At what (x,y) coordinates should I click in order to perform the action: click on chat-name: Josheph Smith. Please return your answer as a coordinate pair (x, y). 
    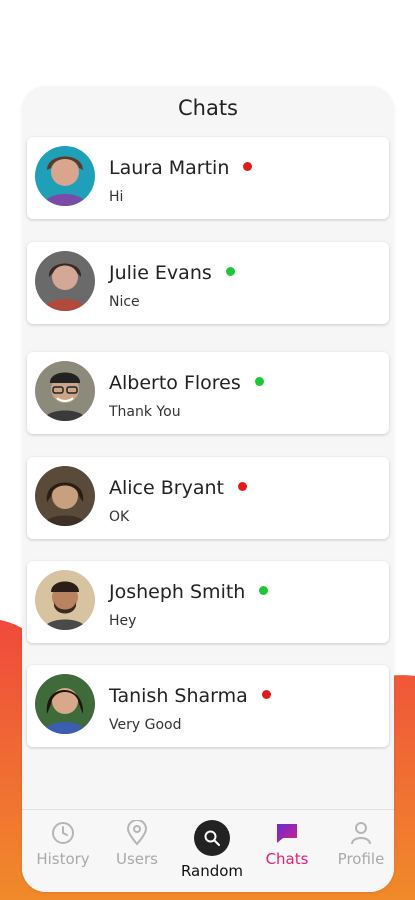
    Looking at the image, I should click on (177, 592).